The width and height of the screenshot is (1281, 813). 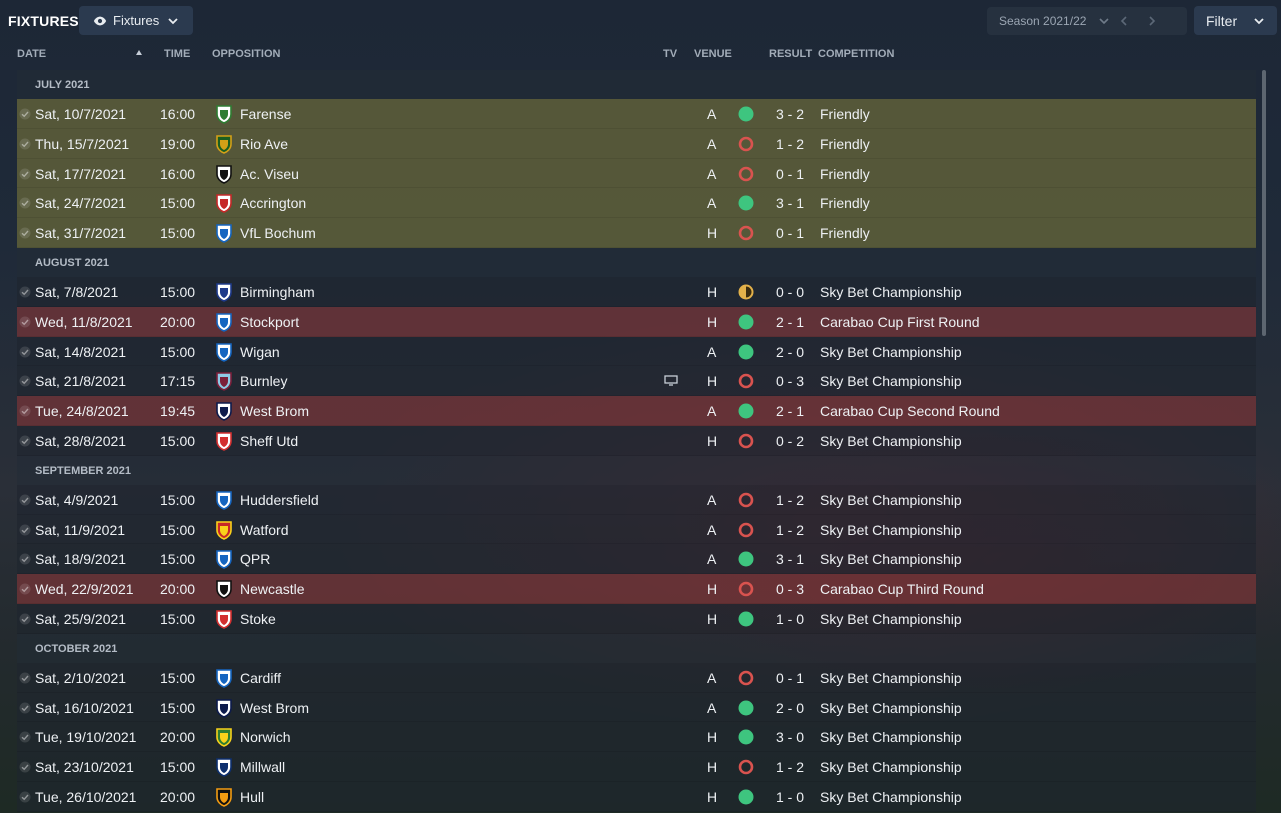 What do you see at coordinates (262, 767) in the screenshot?
I see `opposition-link: Millwall` at bounding box center [262, 767].